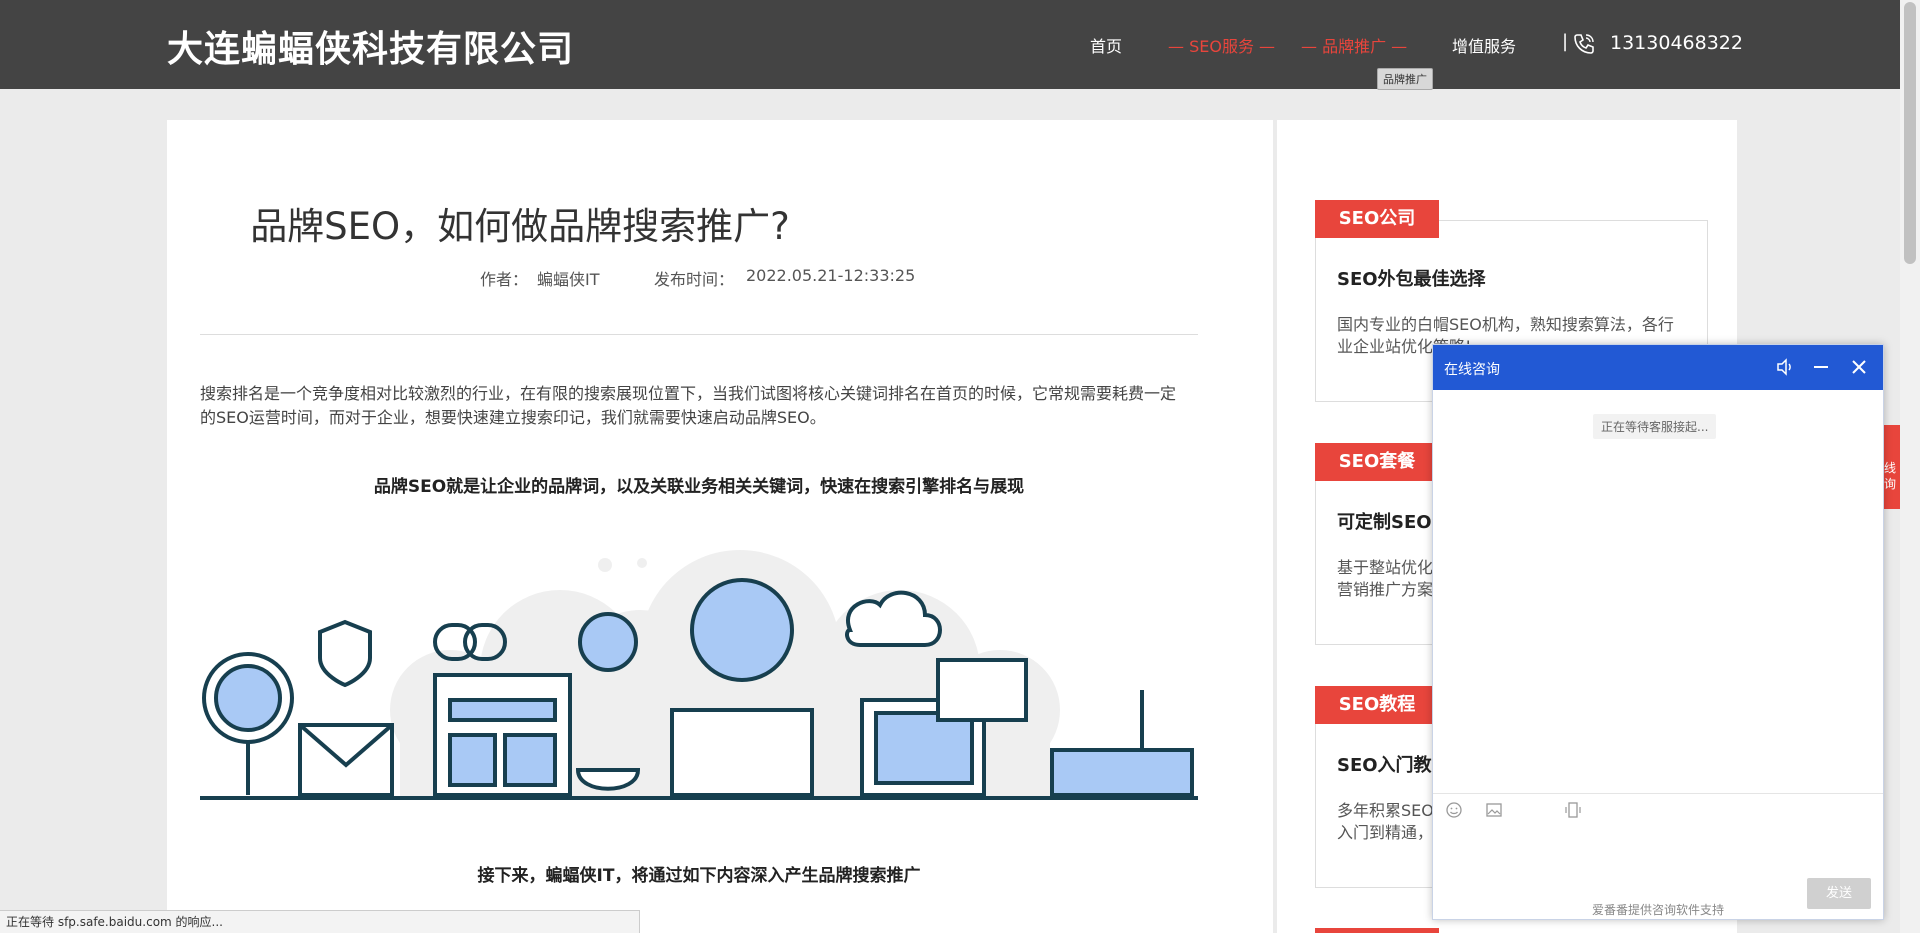 This screenshot has height=933, width=1920. Describe the element at coordinates (568, 279) in the screenshot. I see `author-name: 蝙蝠侠IT` at that location.